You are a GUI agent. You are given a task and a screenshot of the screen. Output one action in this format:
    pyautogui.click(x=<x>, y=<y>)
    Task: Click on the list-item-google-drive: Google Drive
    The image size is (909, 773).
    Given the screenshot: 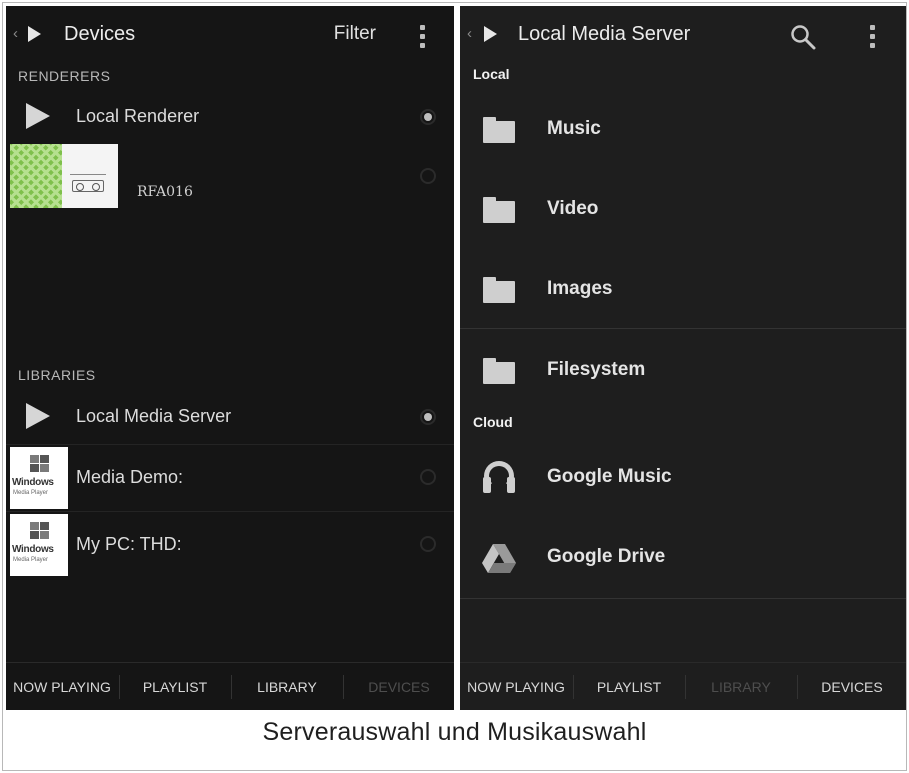 What is the action you would take?
    pyautogui.click(x=683, y=559)
    